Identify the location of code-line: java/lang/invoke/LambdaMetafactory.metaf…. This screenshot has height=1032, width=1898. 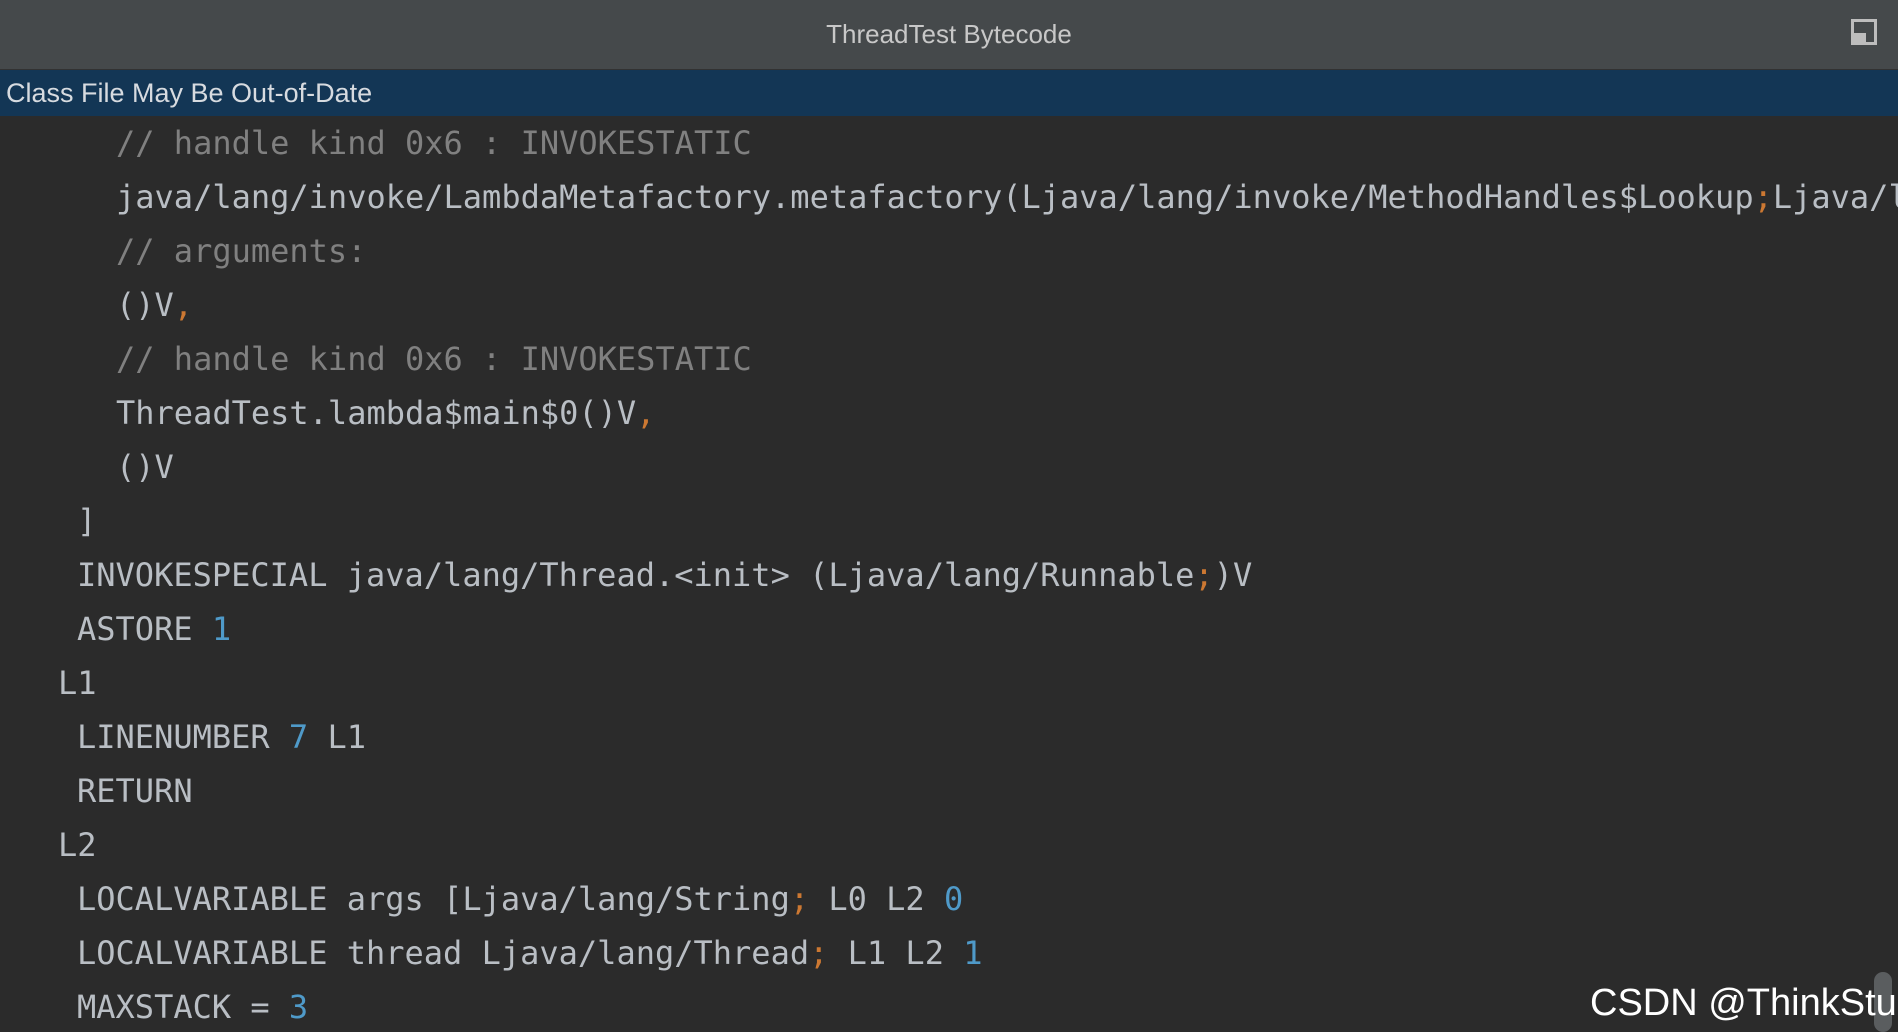
(1007, 197).